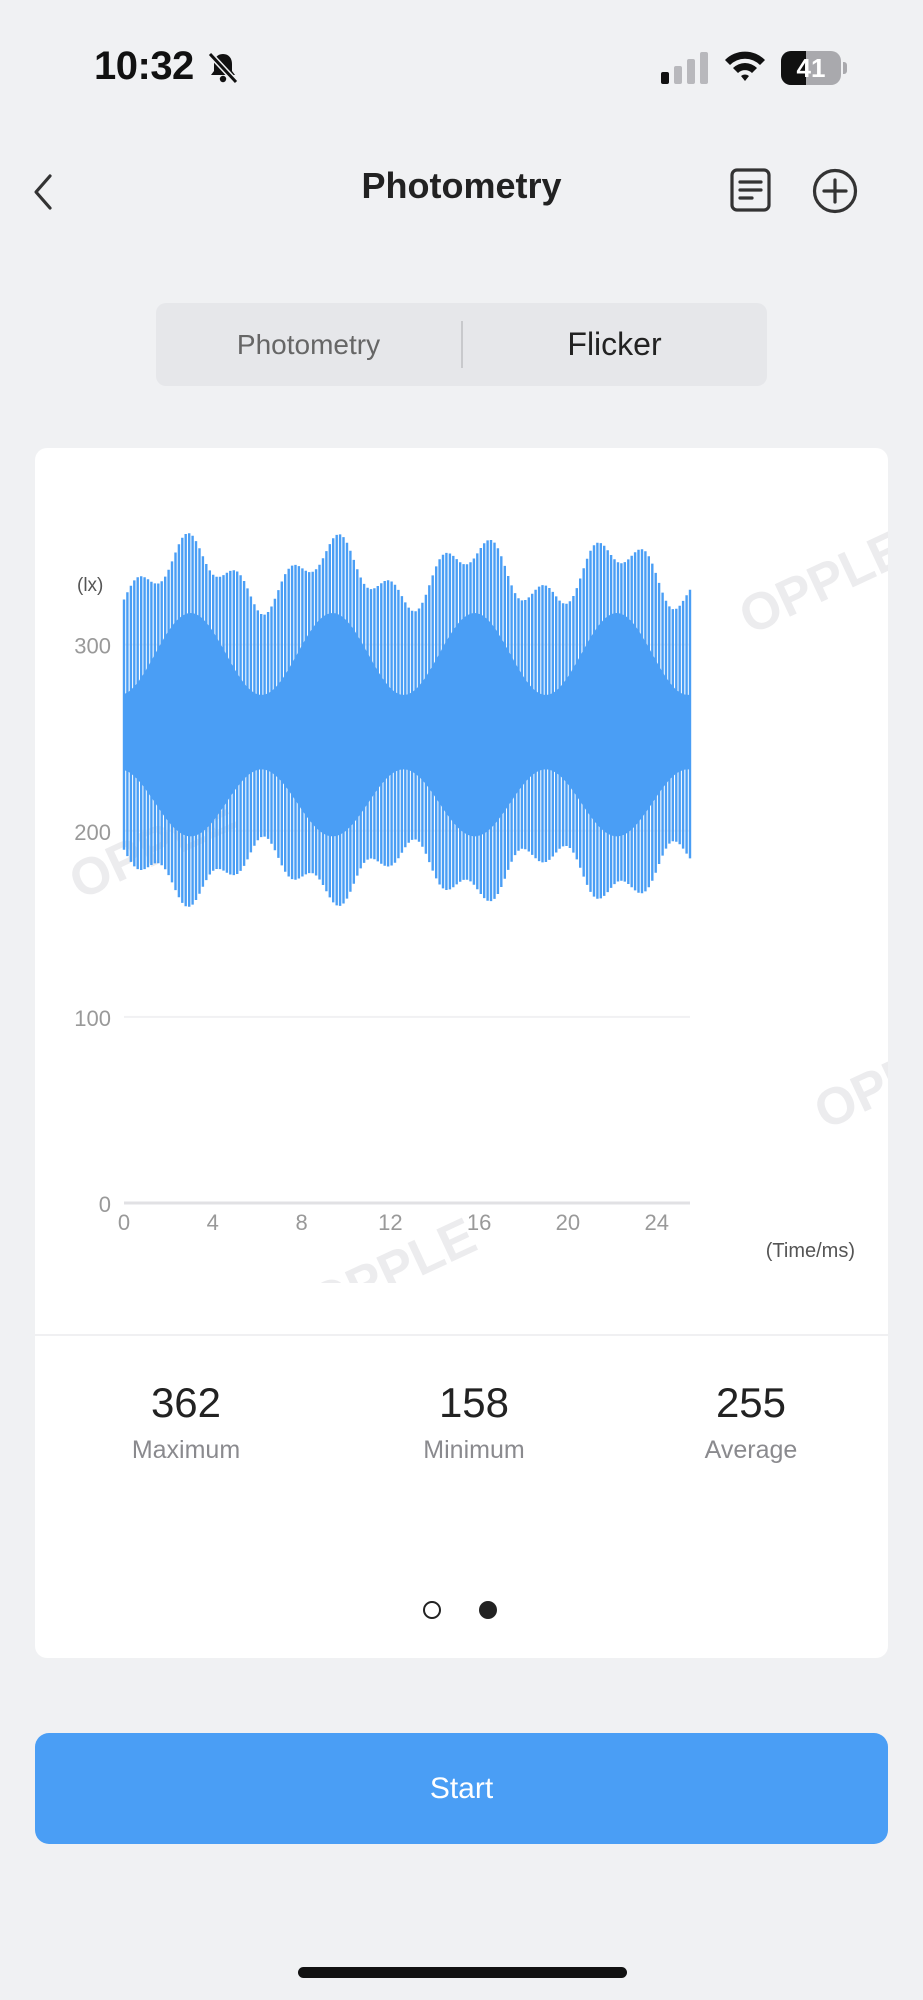 The height and width of the screenshot is (2000, 923). Describe the element at coordinates (390, 1222) in the screenshot. I see `x-tick-label: 12` at that location.